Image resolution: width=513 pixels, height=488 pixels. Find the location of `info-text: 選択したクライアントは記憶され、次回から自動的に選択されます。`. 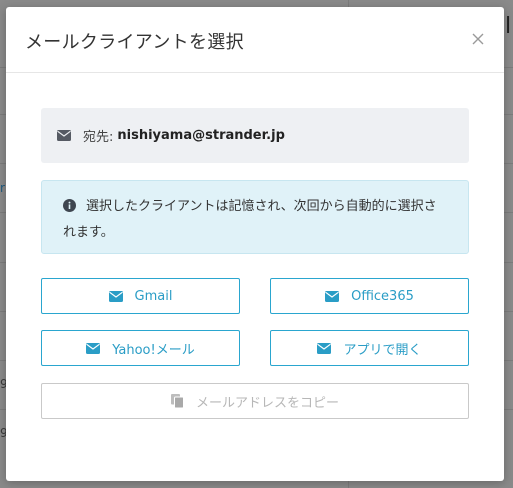

info-text: 選択したクライアントは記憶され、次回から自動的に選択されます。 is located at coordinates (250, 219).